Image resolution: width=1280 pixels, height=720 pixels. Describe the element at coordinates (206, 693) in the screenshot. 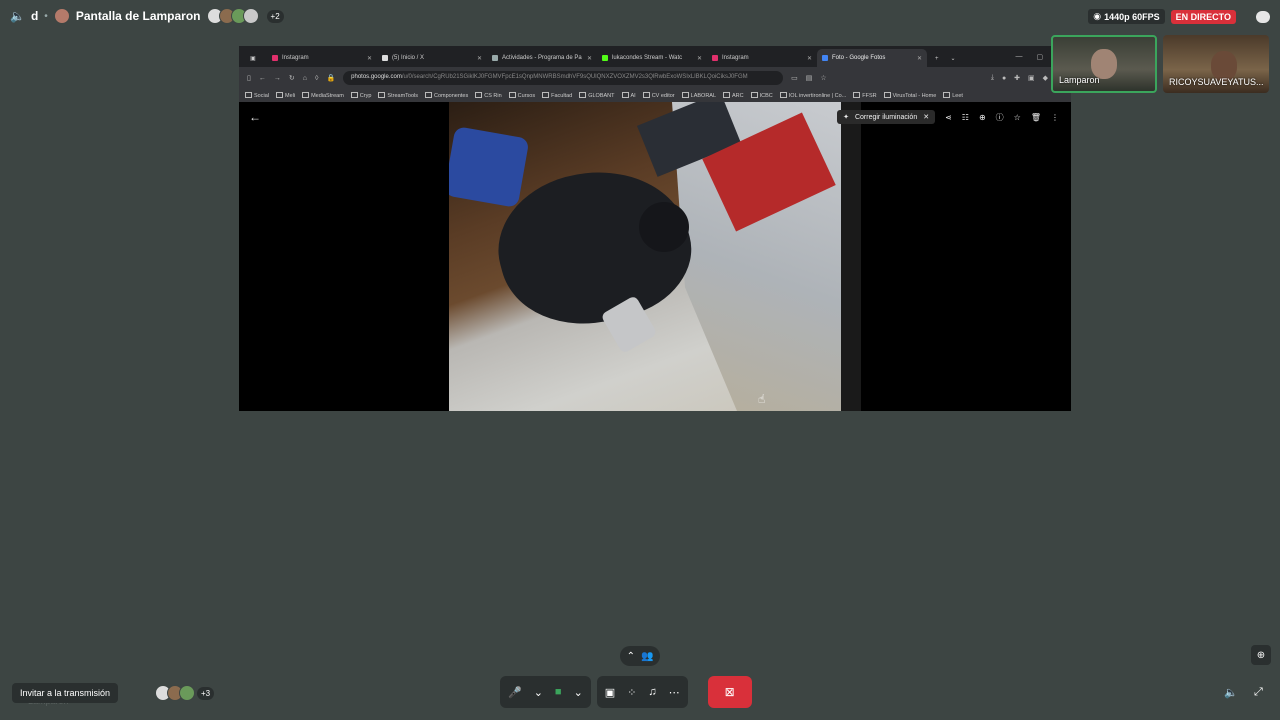

I see `viewer-count-badge: +3` at that location.